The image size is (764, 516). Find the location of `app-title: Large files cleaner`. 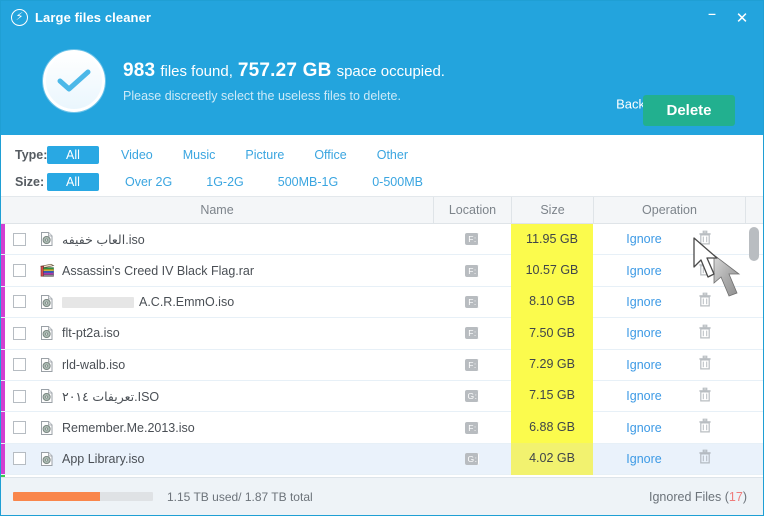

app-title: Large files cleaner is located at coordinates (93, 17).